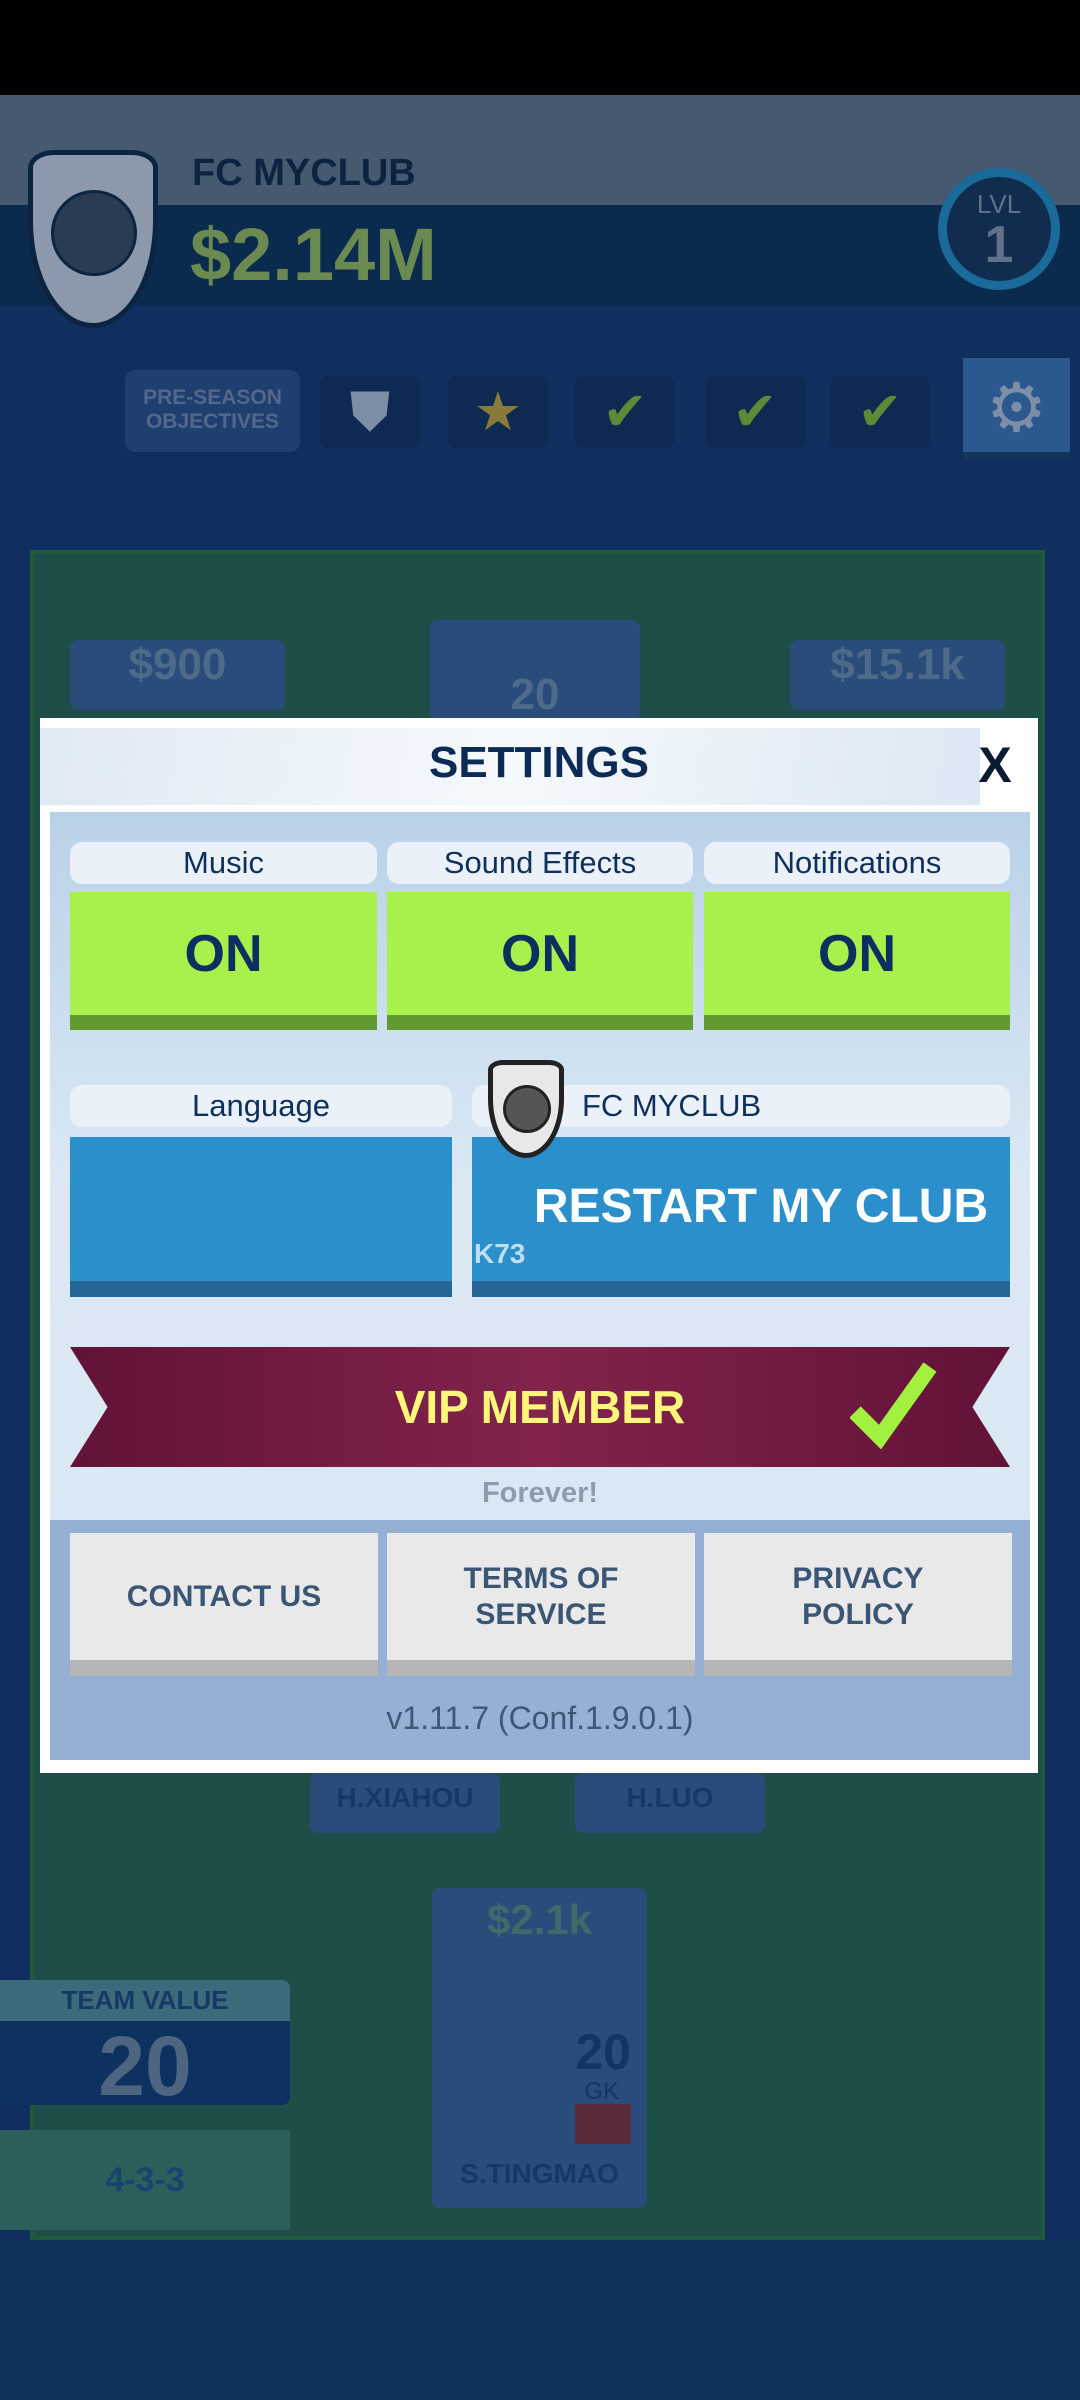  I want to click on notifications-label: Notifications, so click(857, 863).